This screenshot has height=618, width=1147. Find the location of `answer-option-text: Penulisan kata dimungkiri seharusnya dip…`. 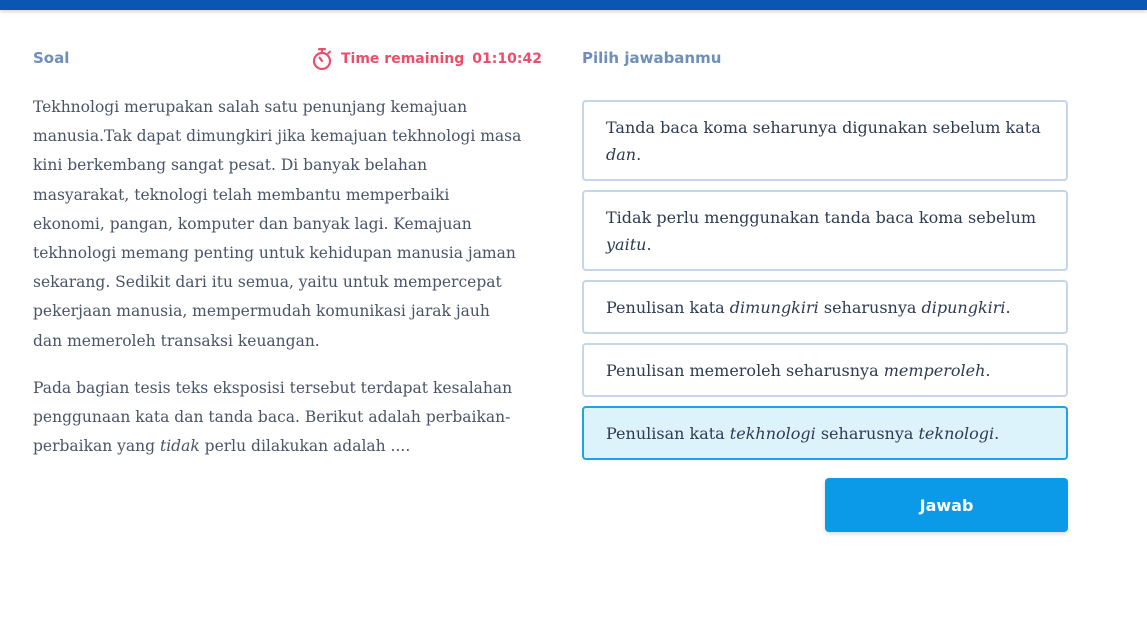

answer-option-text: Penulisan kata dimungkiri seharusnya dip… is located at coordinates (808, 307).